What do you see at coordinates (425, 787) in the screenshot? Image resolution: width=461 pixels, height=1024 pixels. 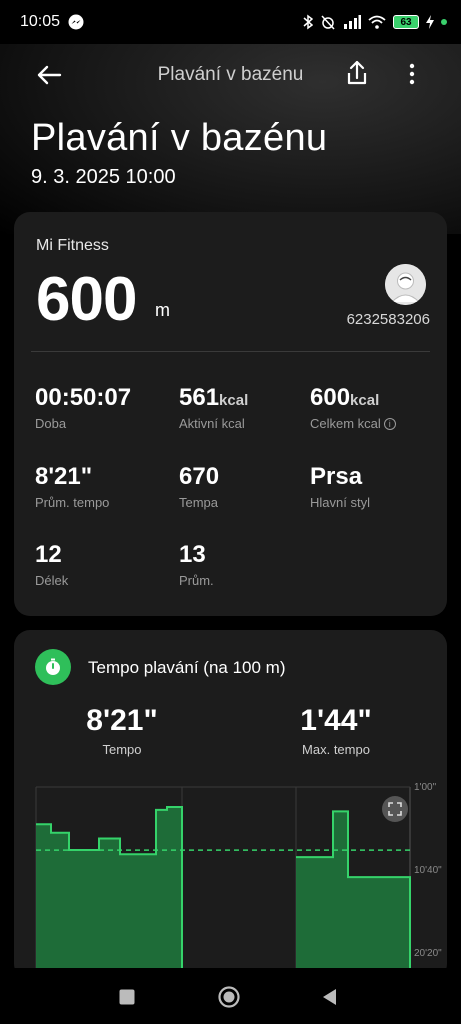 I see `y-tick-label: 1'00"` at bounding box center [425, 787].